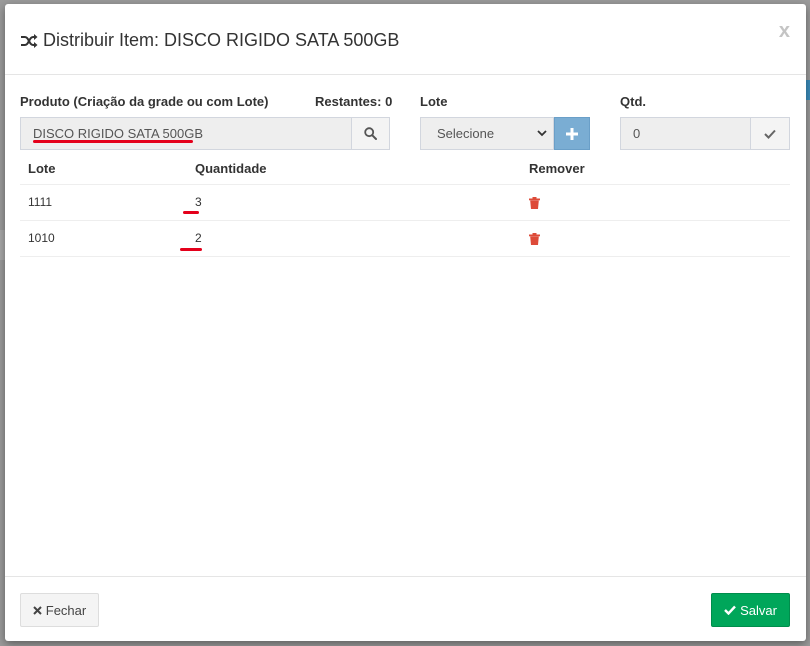 This screenshot has height=646, width=810. What do you see at coordinates (144, 101) in the screenshot?
I see `produto-label: Produto (Criação da grade ou com Lote)` at bounding box center [144, 101].